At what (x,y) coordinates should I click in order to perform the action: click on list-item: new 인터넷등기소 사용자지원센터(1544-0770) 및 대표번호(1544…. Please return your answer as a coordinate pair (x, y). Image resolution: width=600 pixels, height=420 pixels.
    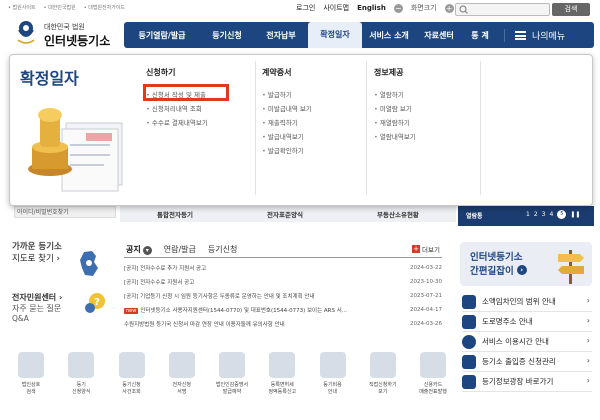
    Looking at the image, I should click on (283, 310).